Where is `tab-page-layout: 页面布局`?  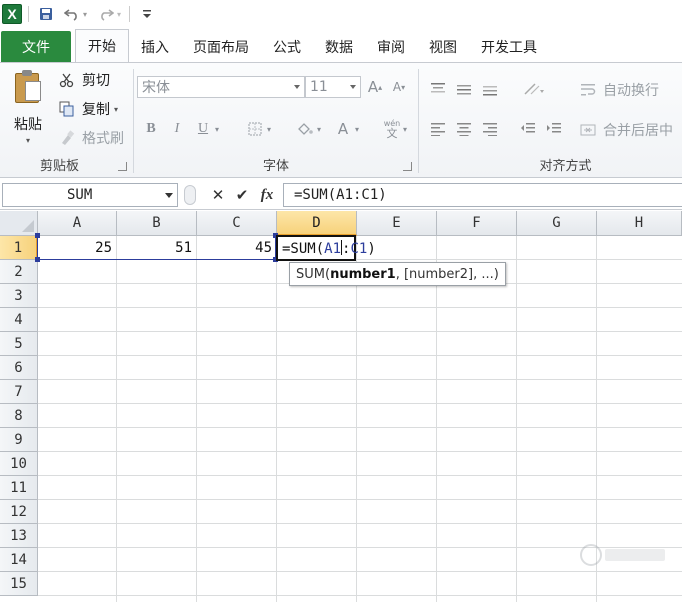
tab-page-layout: 页面布局 is located at coordinates (221, 46).